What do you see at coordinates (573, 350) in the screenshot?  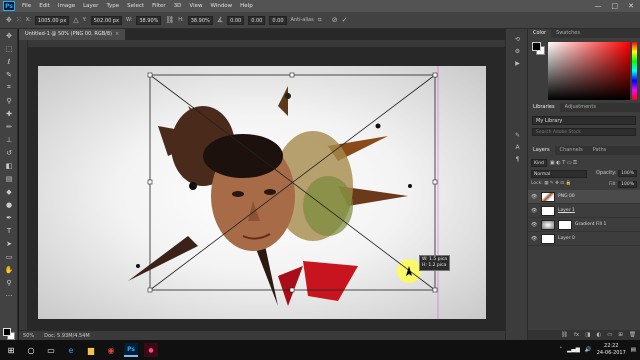 I see `network-icon: ▂▄▆` at bounding box center [573, 350].